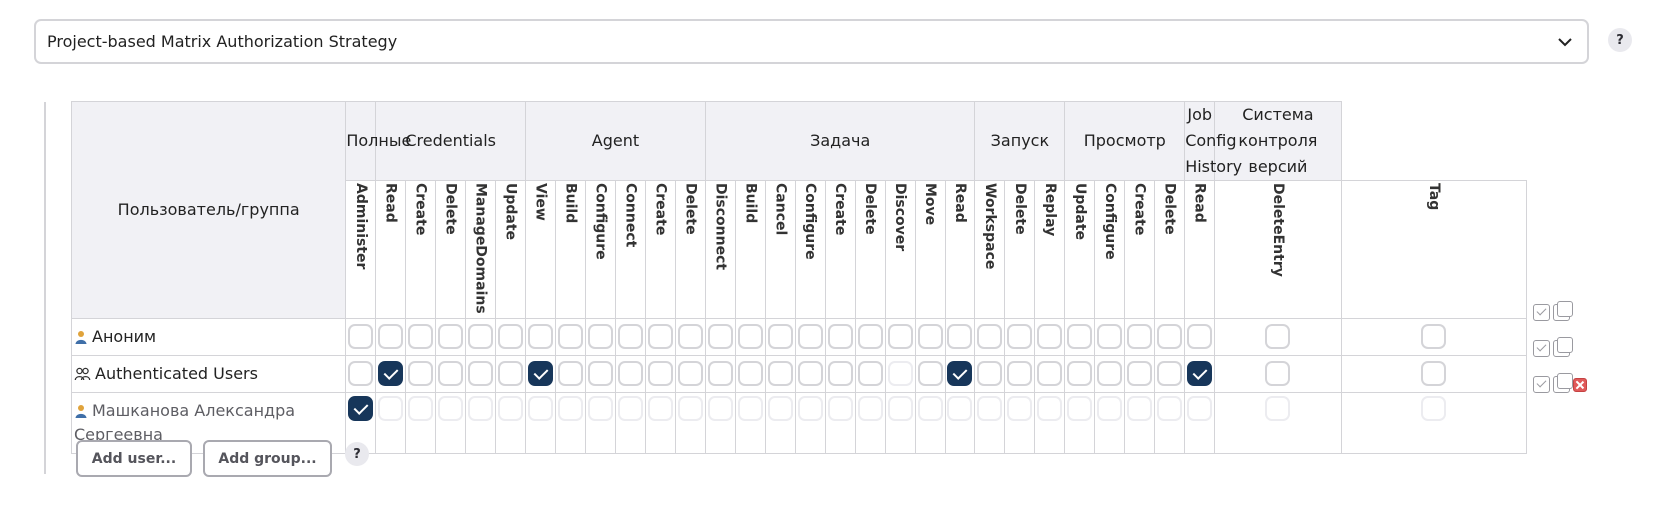 This screenshot has height=511, width=1663. What do you see at coordinates (840, 249) in the screenshot?
I see `permission-header: Create` at bounding box center [840, 249].